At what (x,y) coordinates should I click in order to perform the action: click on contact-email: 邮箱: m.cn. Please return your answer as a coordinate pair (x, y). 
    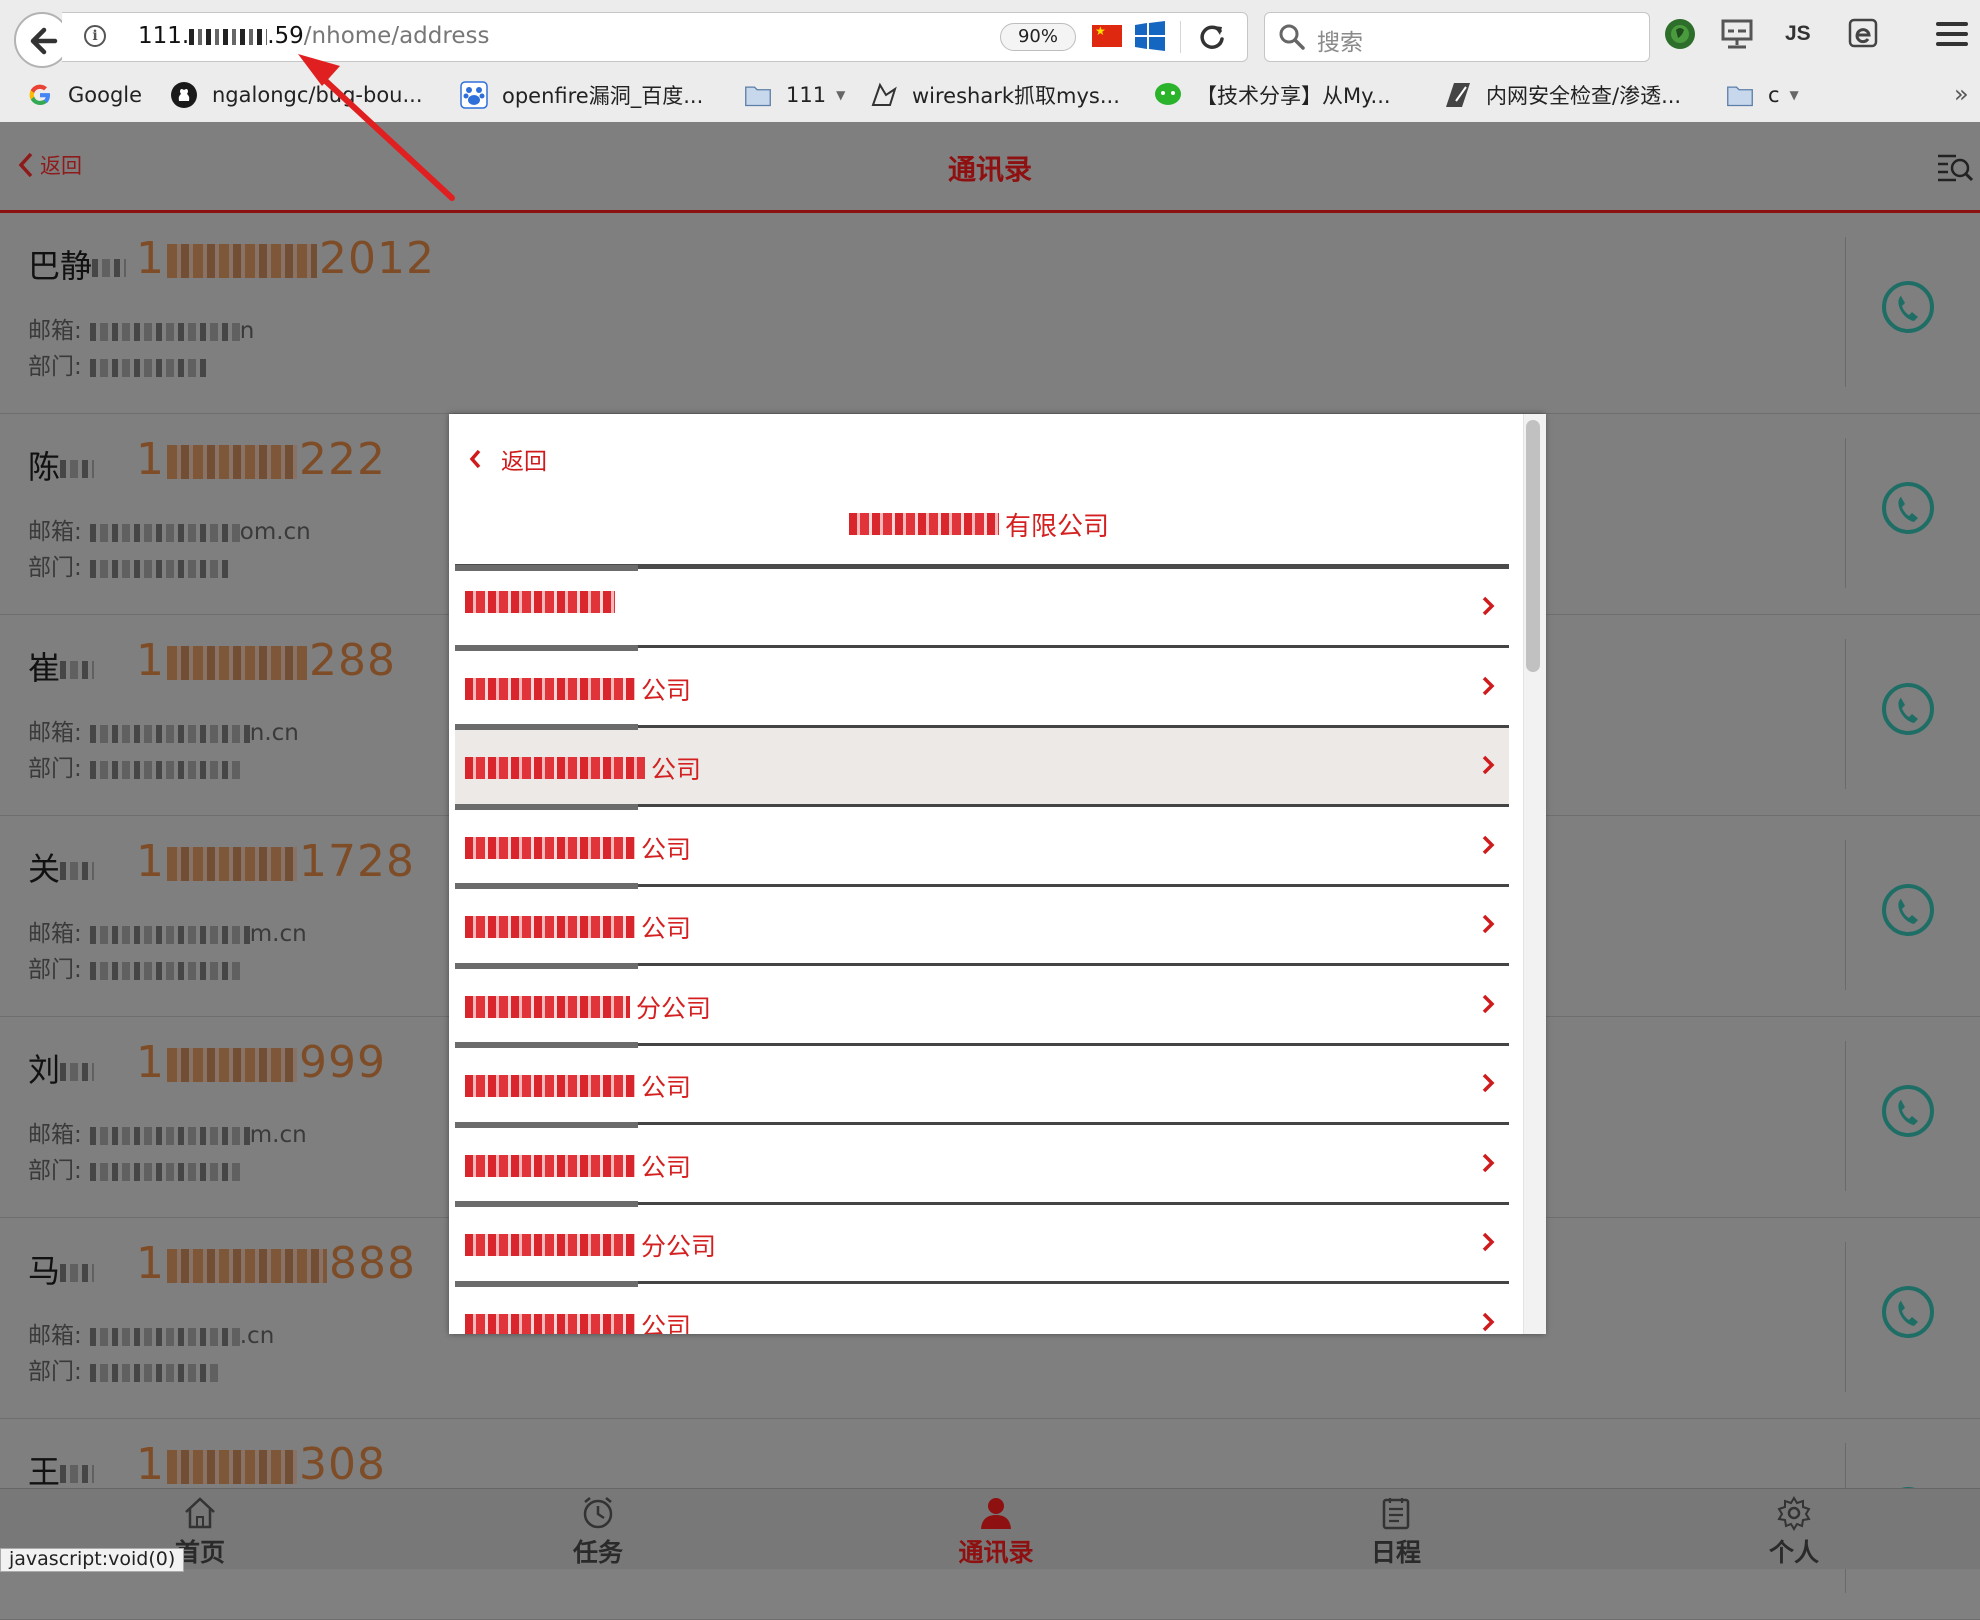
    Looking at the image, I should click on (167, 1132).